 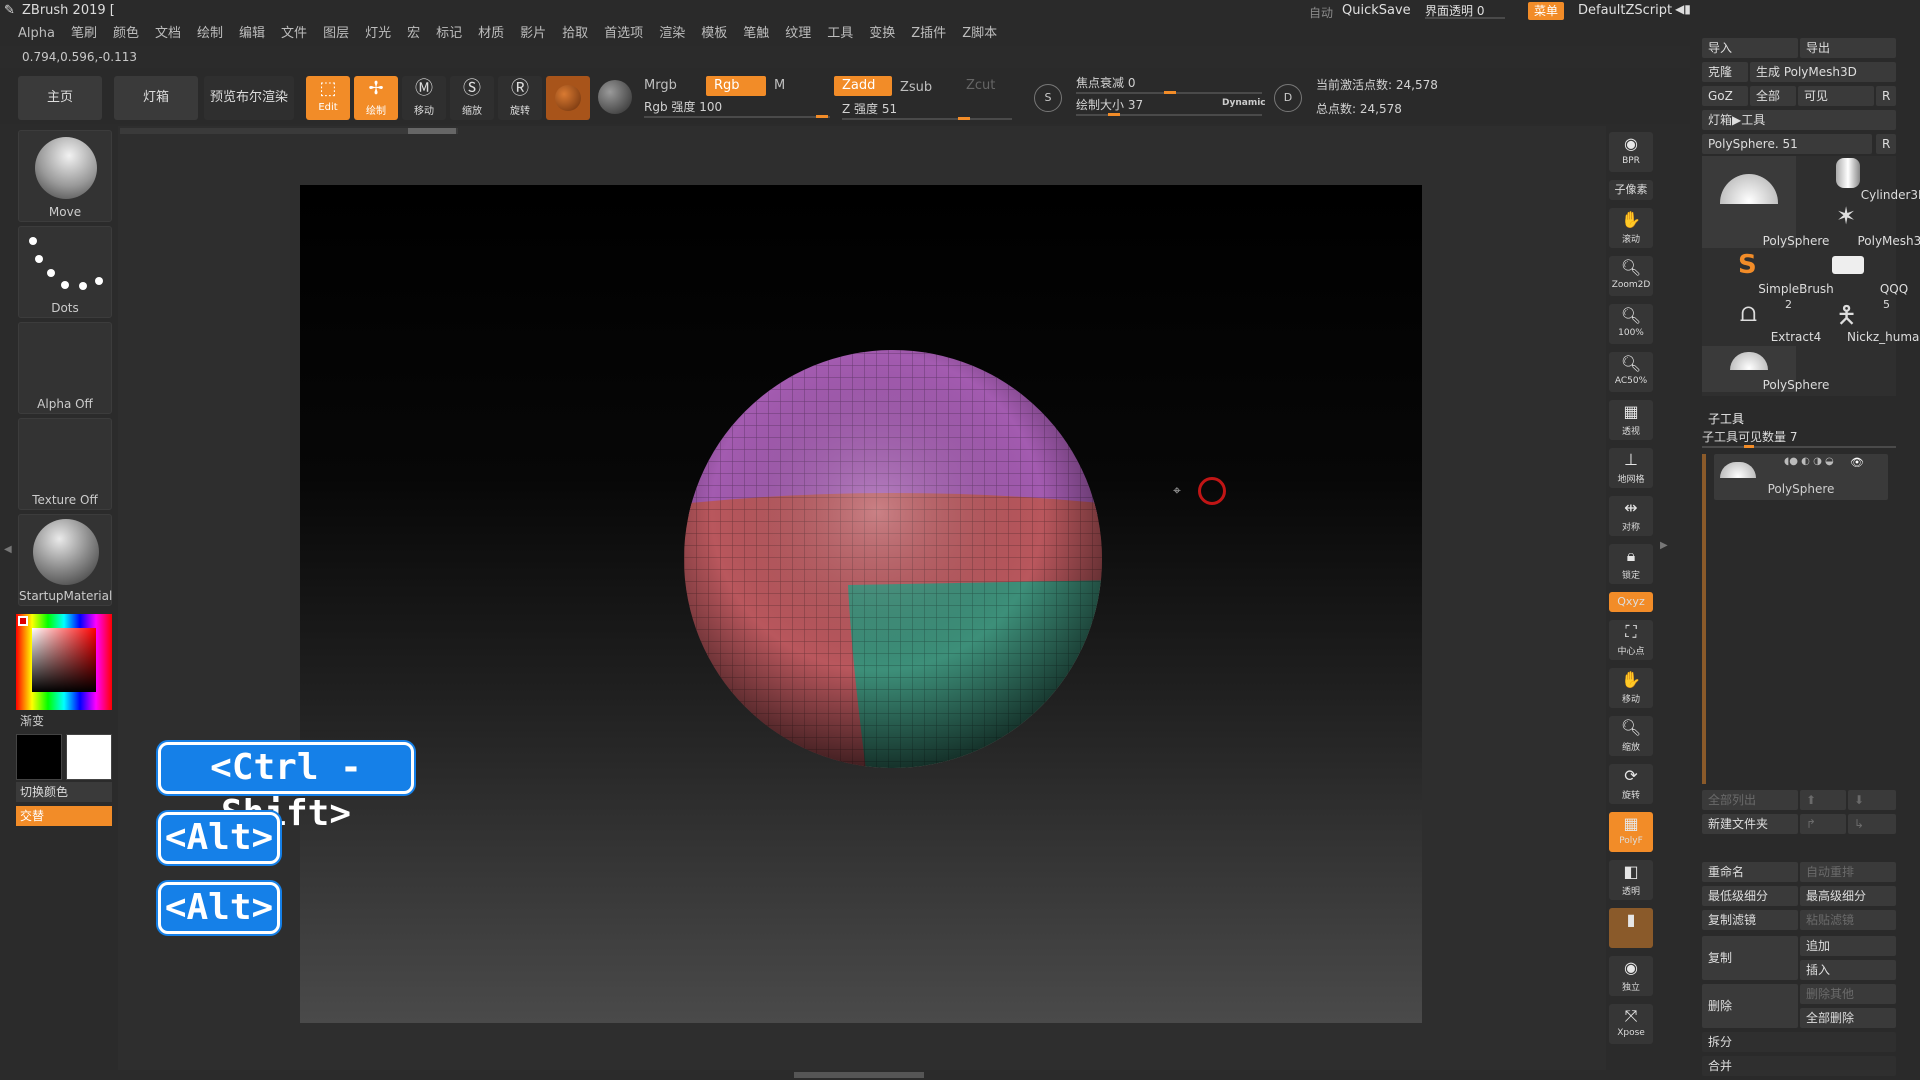 What do you see at coordinates (1631, 516) in the screenshot?
I see `view-local-button: ⇹ 对称` at bounding box center [1631, 516].